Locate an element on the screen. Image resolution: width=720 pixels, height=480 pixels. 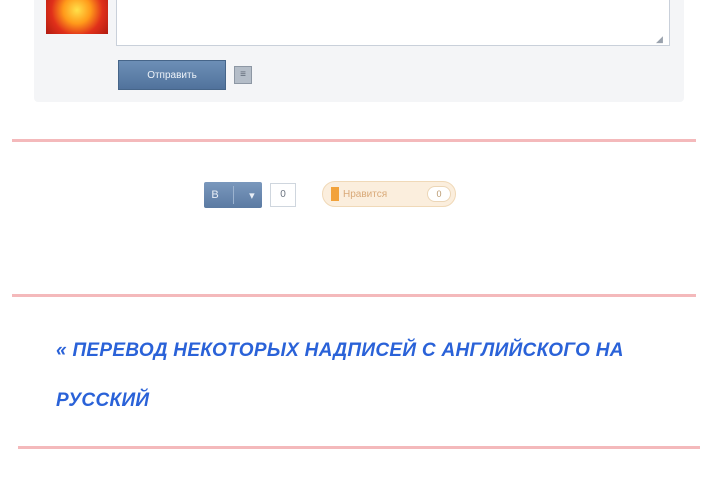
share-separator is located at coordinates (234, 195).